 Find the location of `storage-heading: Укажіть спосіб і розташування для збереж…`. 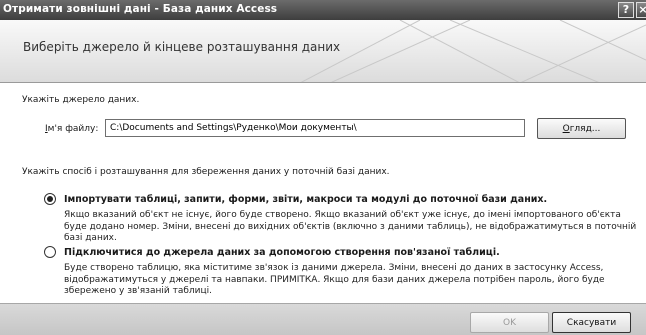

storage-heading: Укажіть спосіб і розташування для збереж… is located at coordinates (206, 172).